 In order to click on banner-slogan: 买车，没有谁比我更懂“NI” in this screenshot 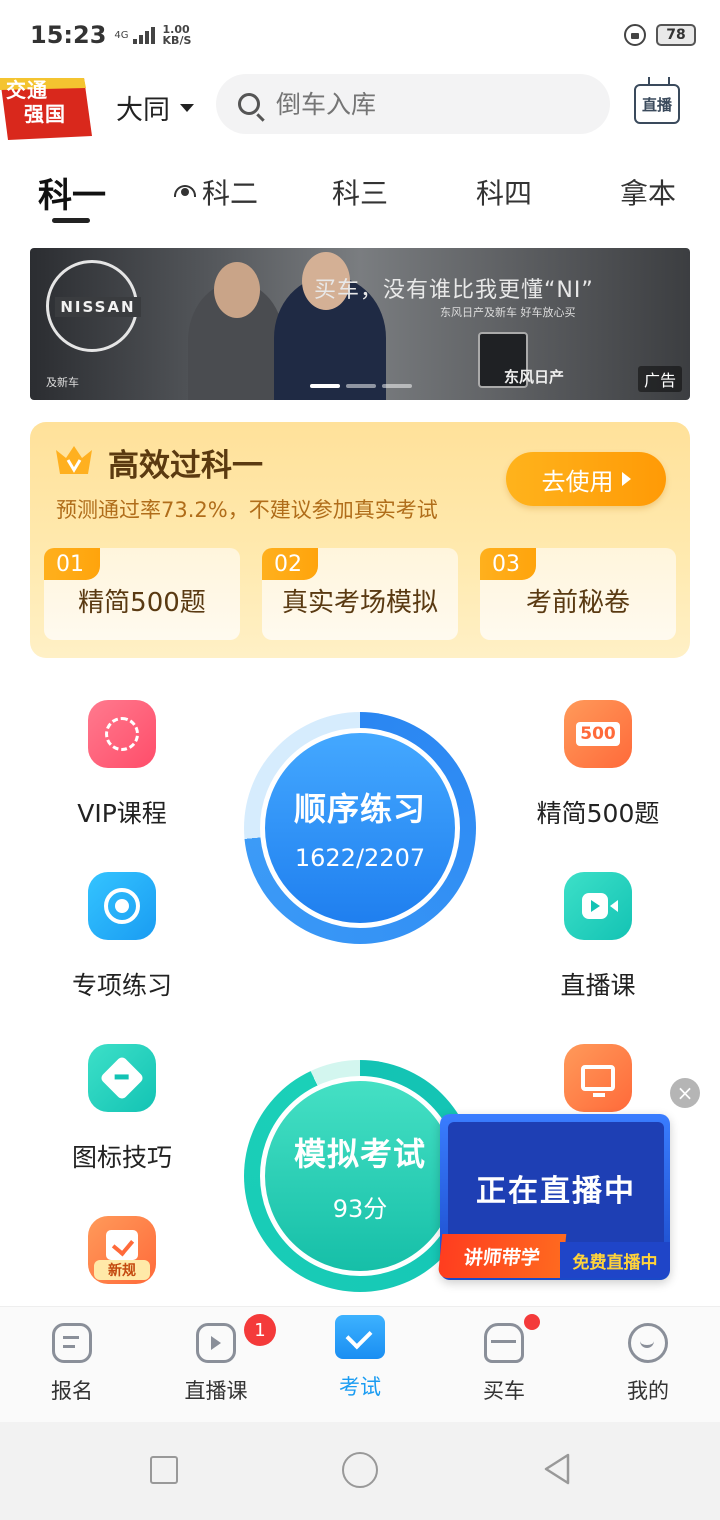, I will do `click(454, 290)`.